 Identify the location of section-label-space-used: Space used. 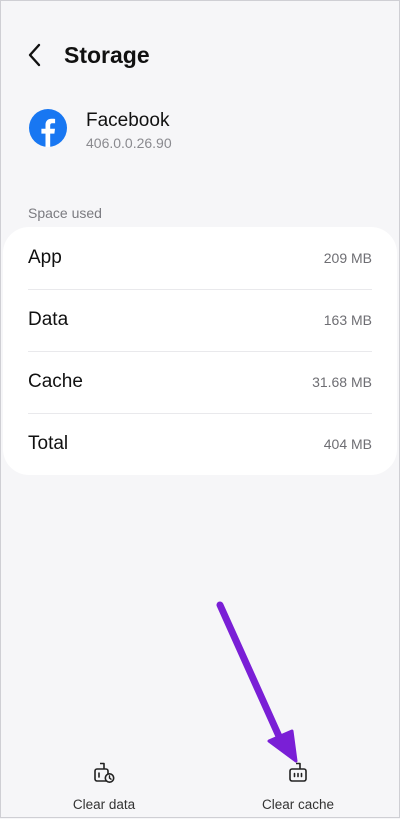
(65, 213).